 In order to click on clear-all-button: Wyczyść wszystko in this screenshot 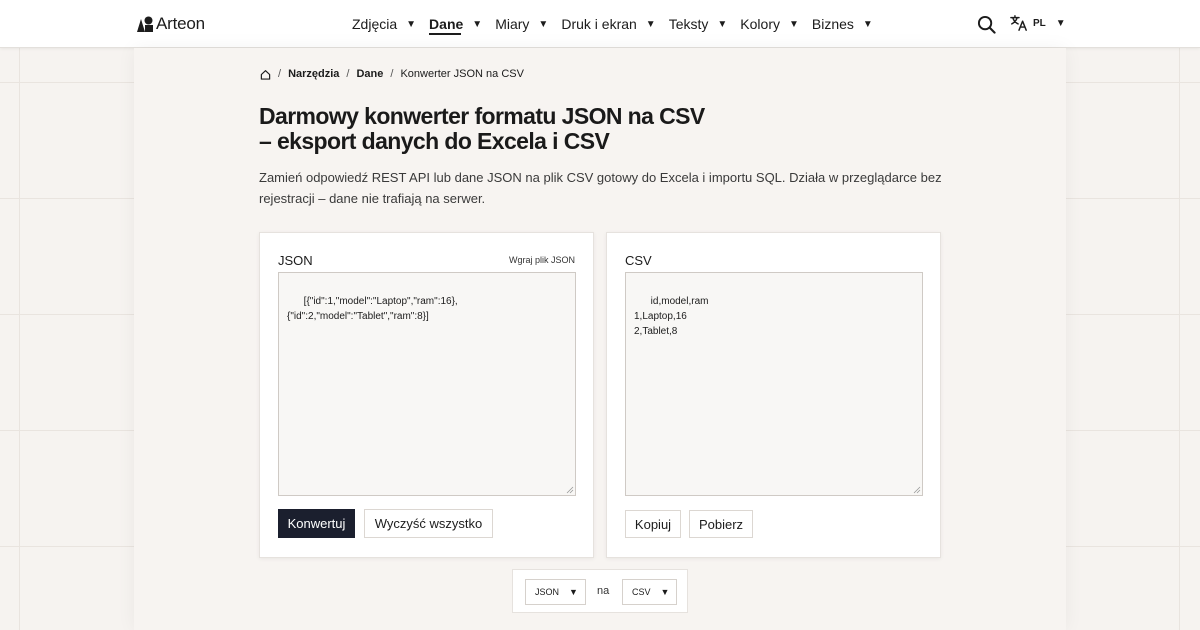, I will do `click(428, 523)`.